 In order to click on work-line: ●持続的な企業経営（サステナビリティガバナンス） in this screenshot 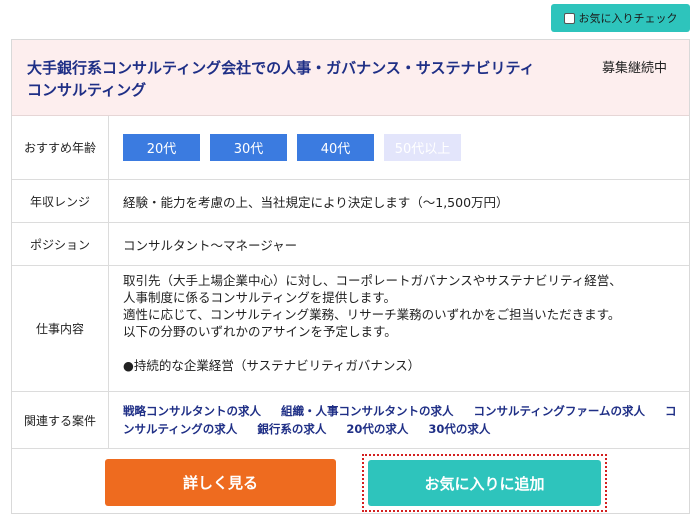, I will do `click(272, 365)`.